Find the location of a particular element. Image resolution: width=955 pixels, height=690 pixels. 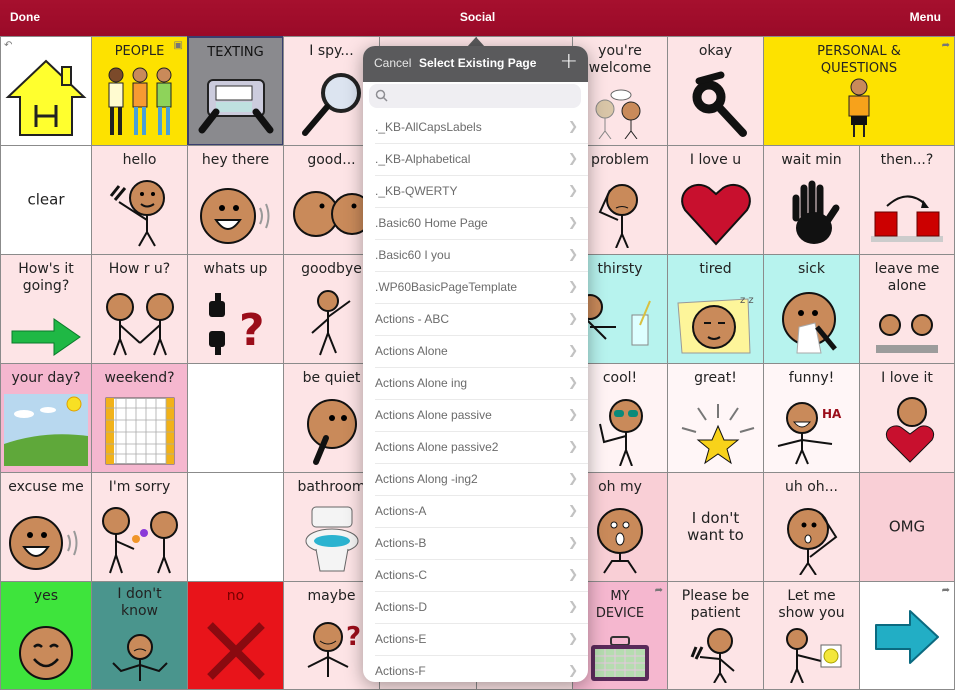

page-list-item: Actions-E ❯ is located at coordinates (481, 640).